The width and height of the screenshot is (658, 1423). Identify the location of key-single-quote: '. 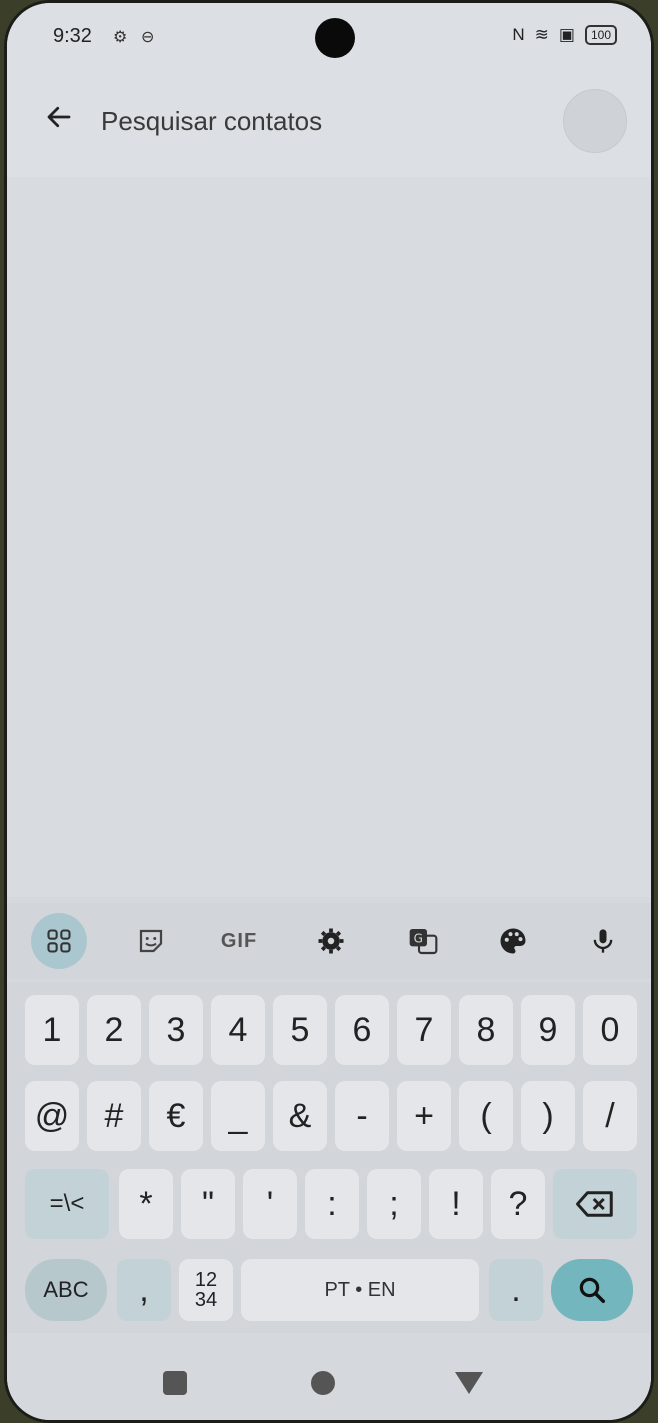
(270, 1204).